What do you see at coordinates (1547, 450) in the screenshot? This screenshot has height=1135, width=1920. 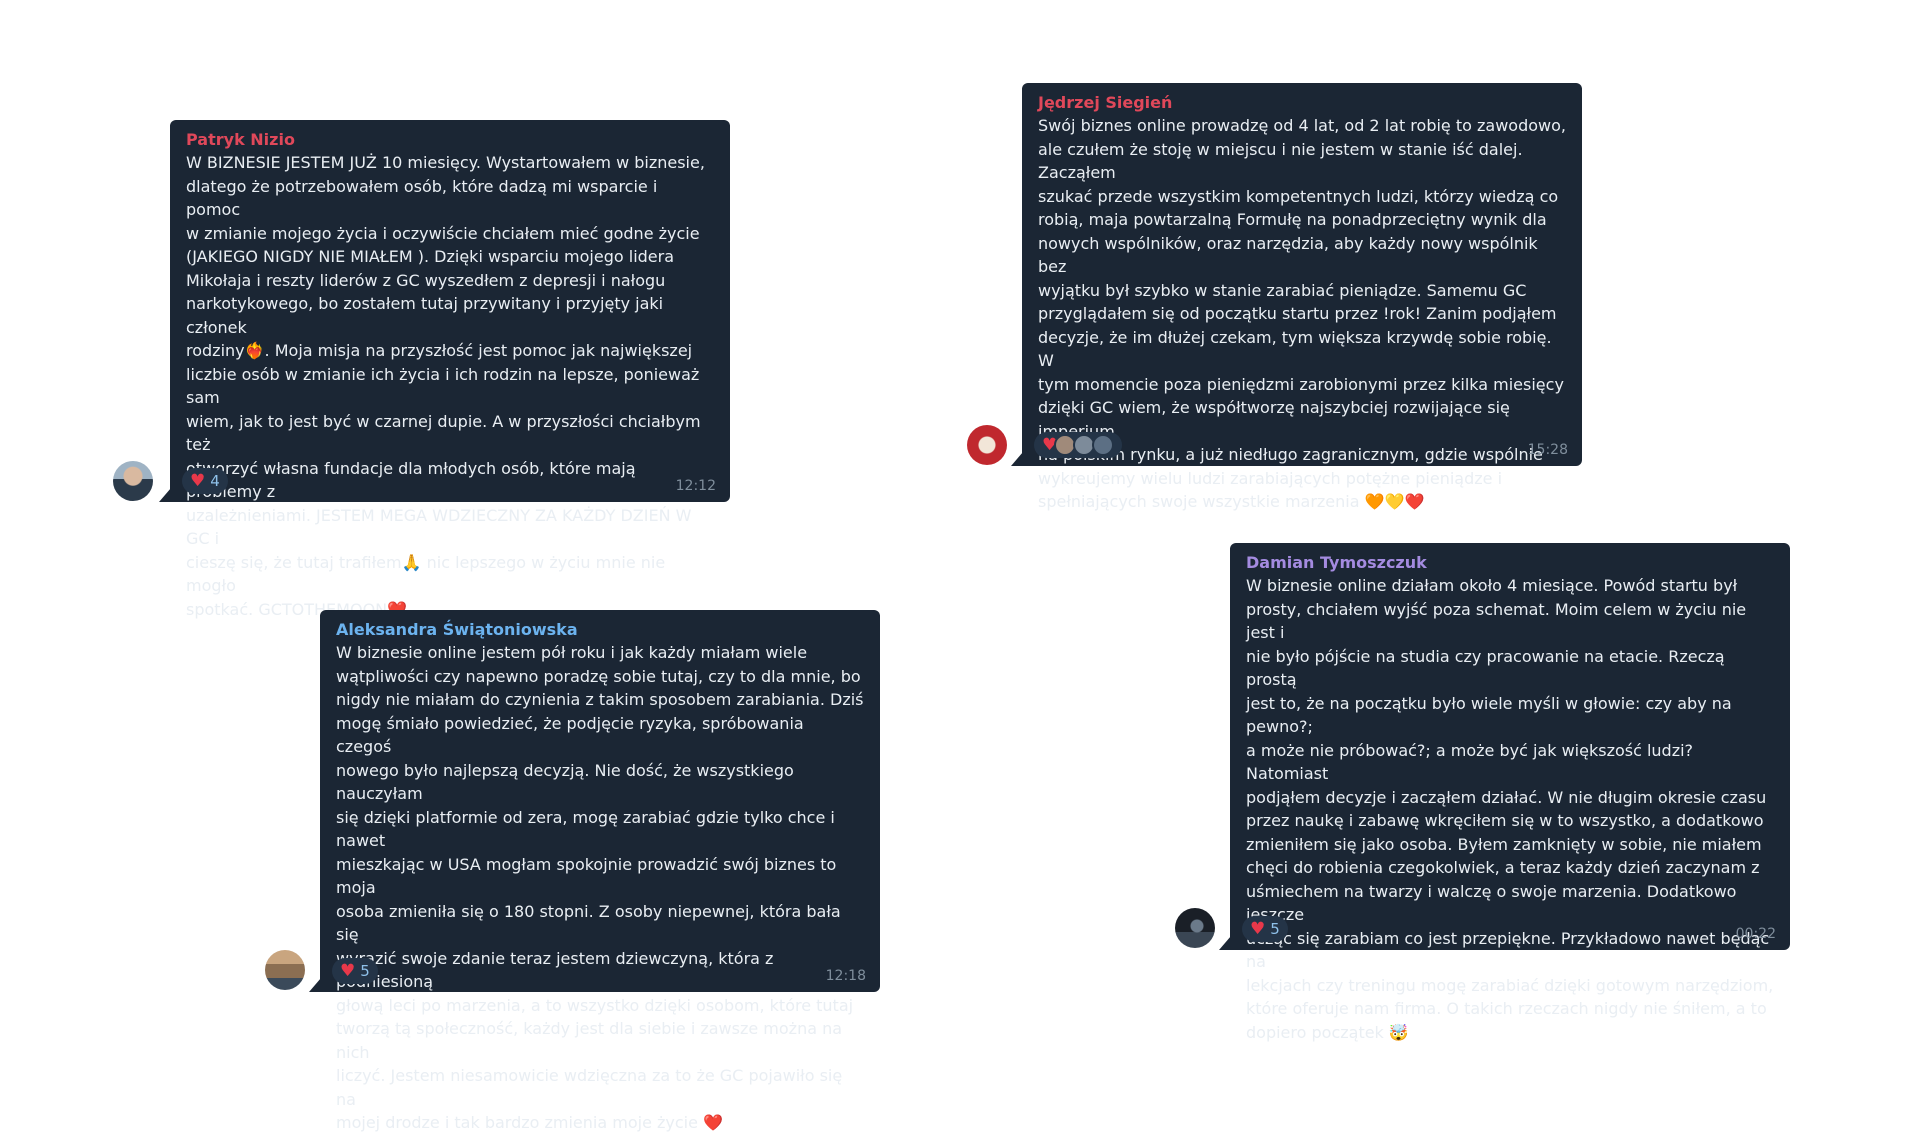 I see `message-time: 15:28` at bounding box center [1547, 450].